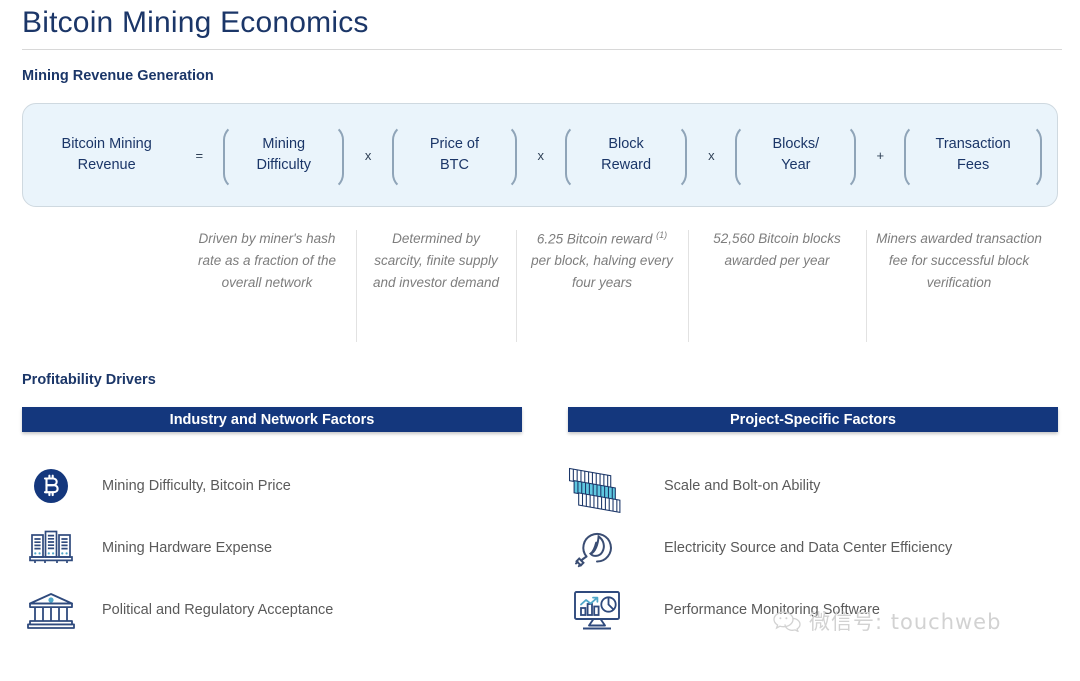 The width and height of the screenshot is (1080, 681). What do you see at coordinates (880, 155) in the screenshot?
I see `formula-operator-4: +` at bounding box center [880, 155].